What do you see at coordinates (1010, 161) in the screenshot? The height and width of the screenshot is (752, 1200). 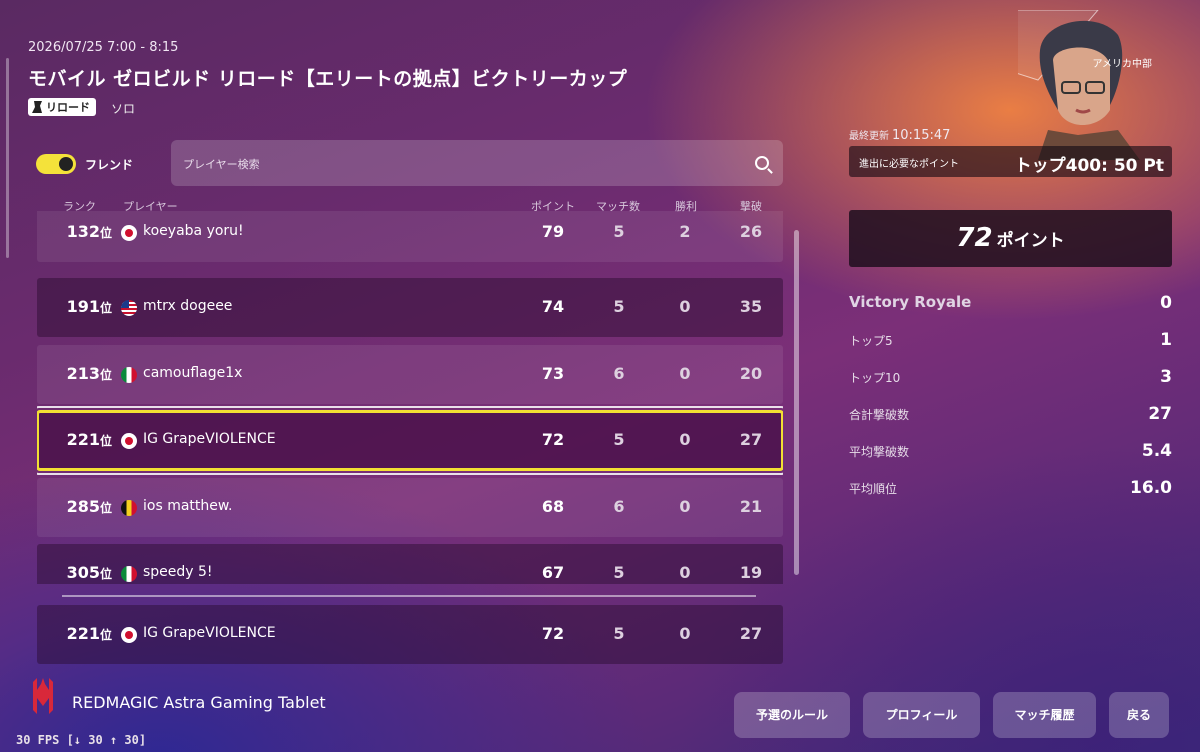 I see `qualification-points-bar: 進出に必要なポイント トップ400: 50 Pt` at bounding box center [1010, 161].